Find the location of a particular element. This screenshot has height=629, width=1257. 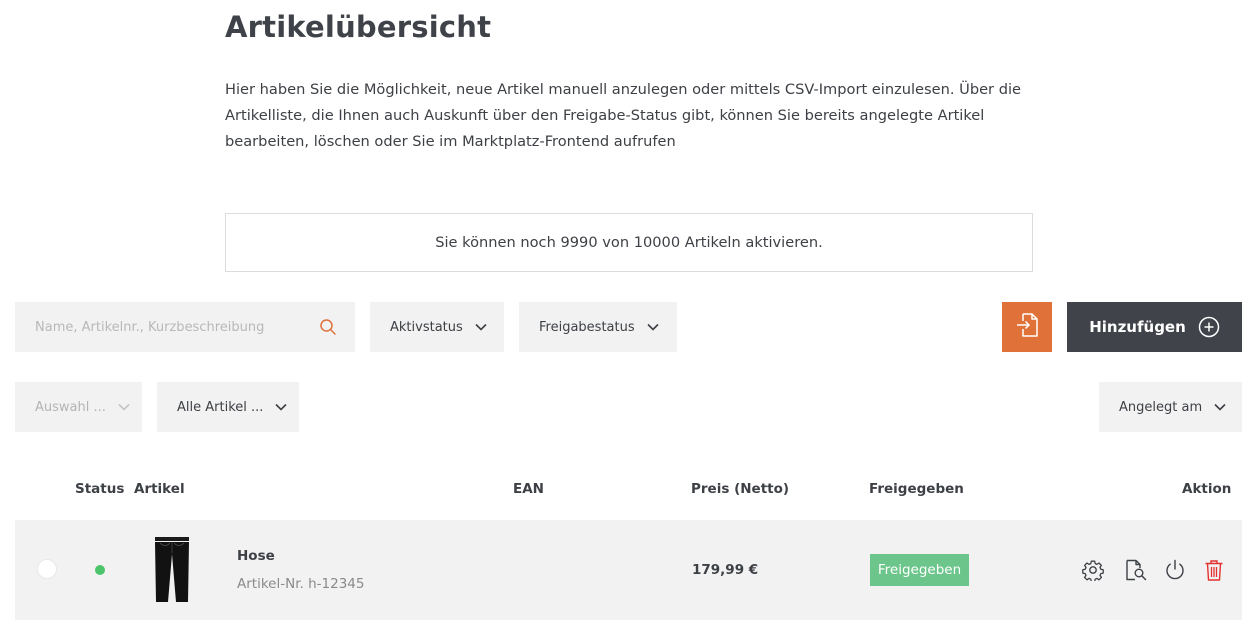

search-icon is located at coordinates (328, 327).